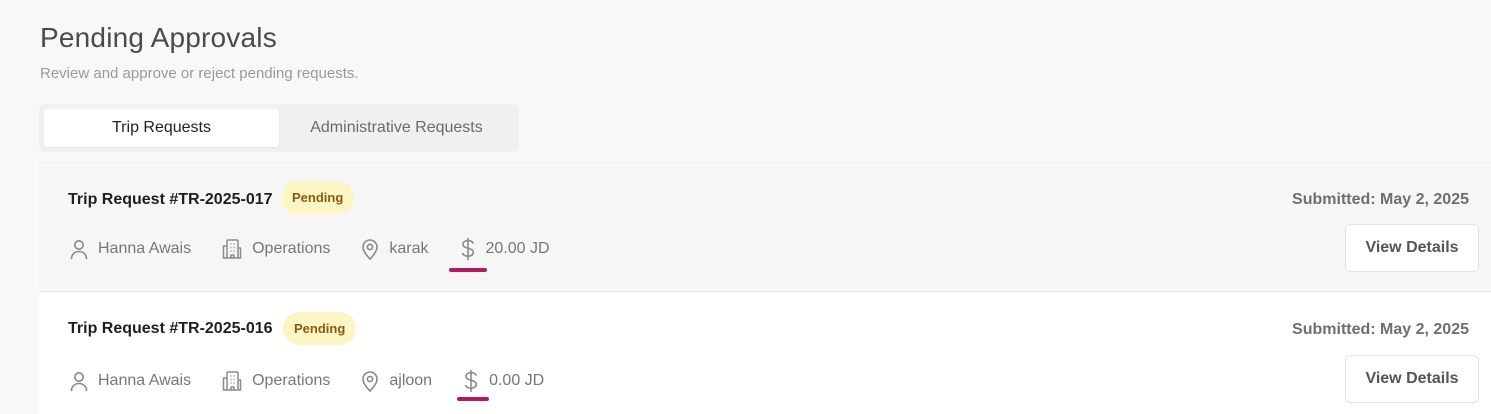 The image size is (1491, 414). Describe the element at coordinates (158, 37) in the screenshot. I see `page-title: Pending Approvals` at that location.